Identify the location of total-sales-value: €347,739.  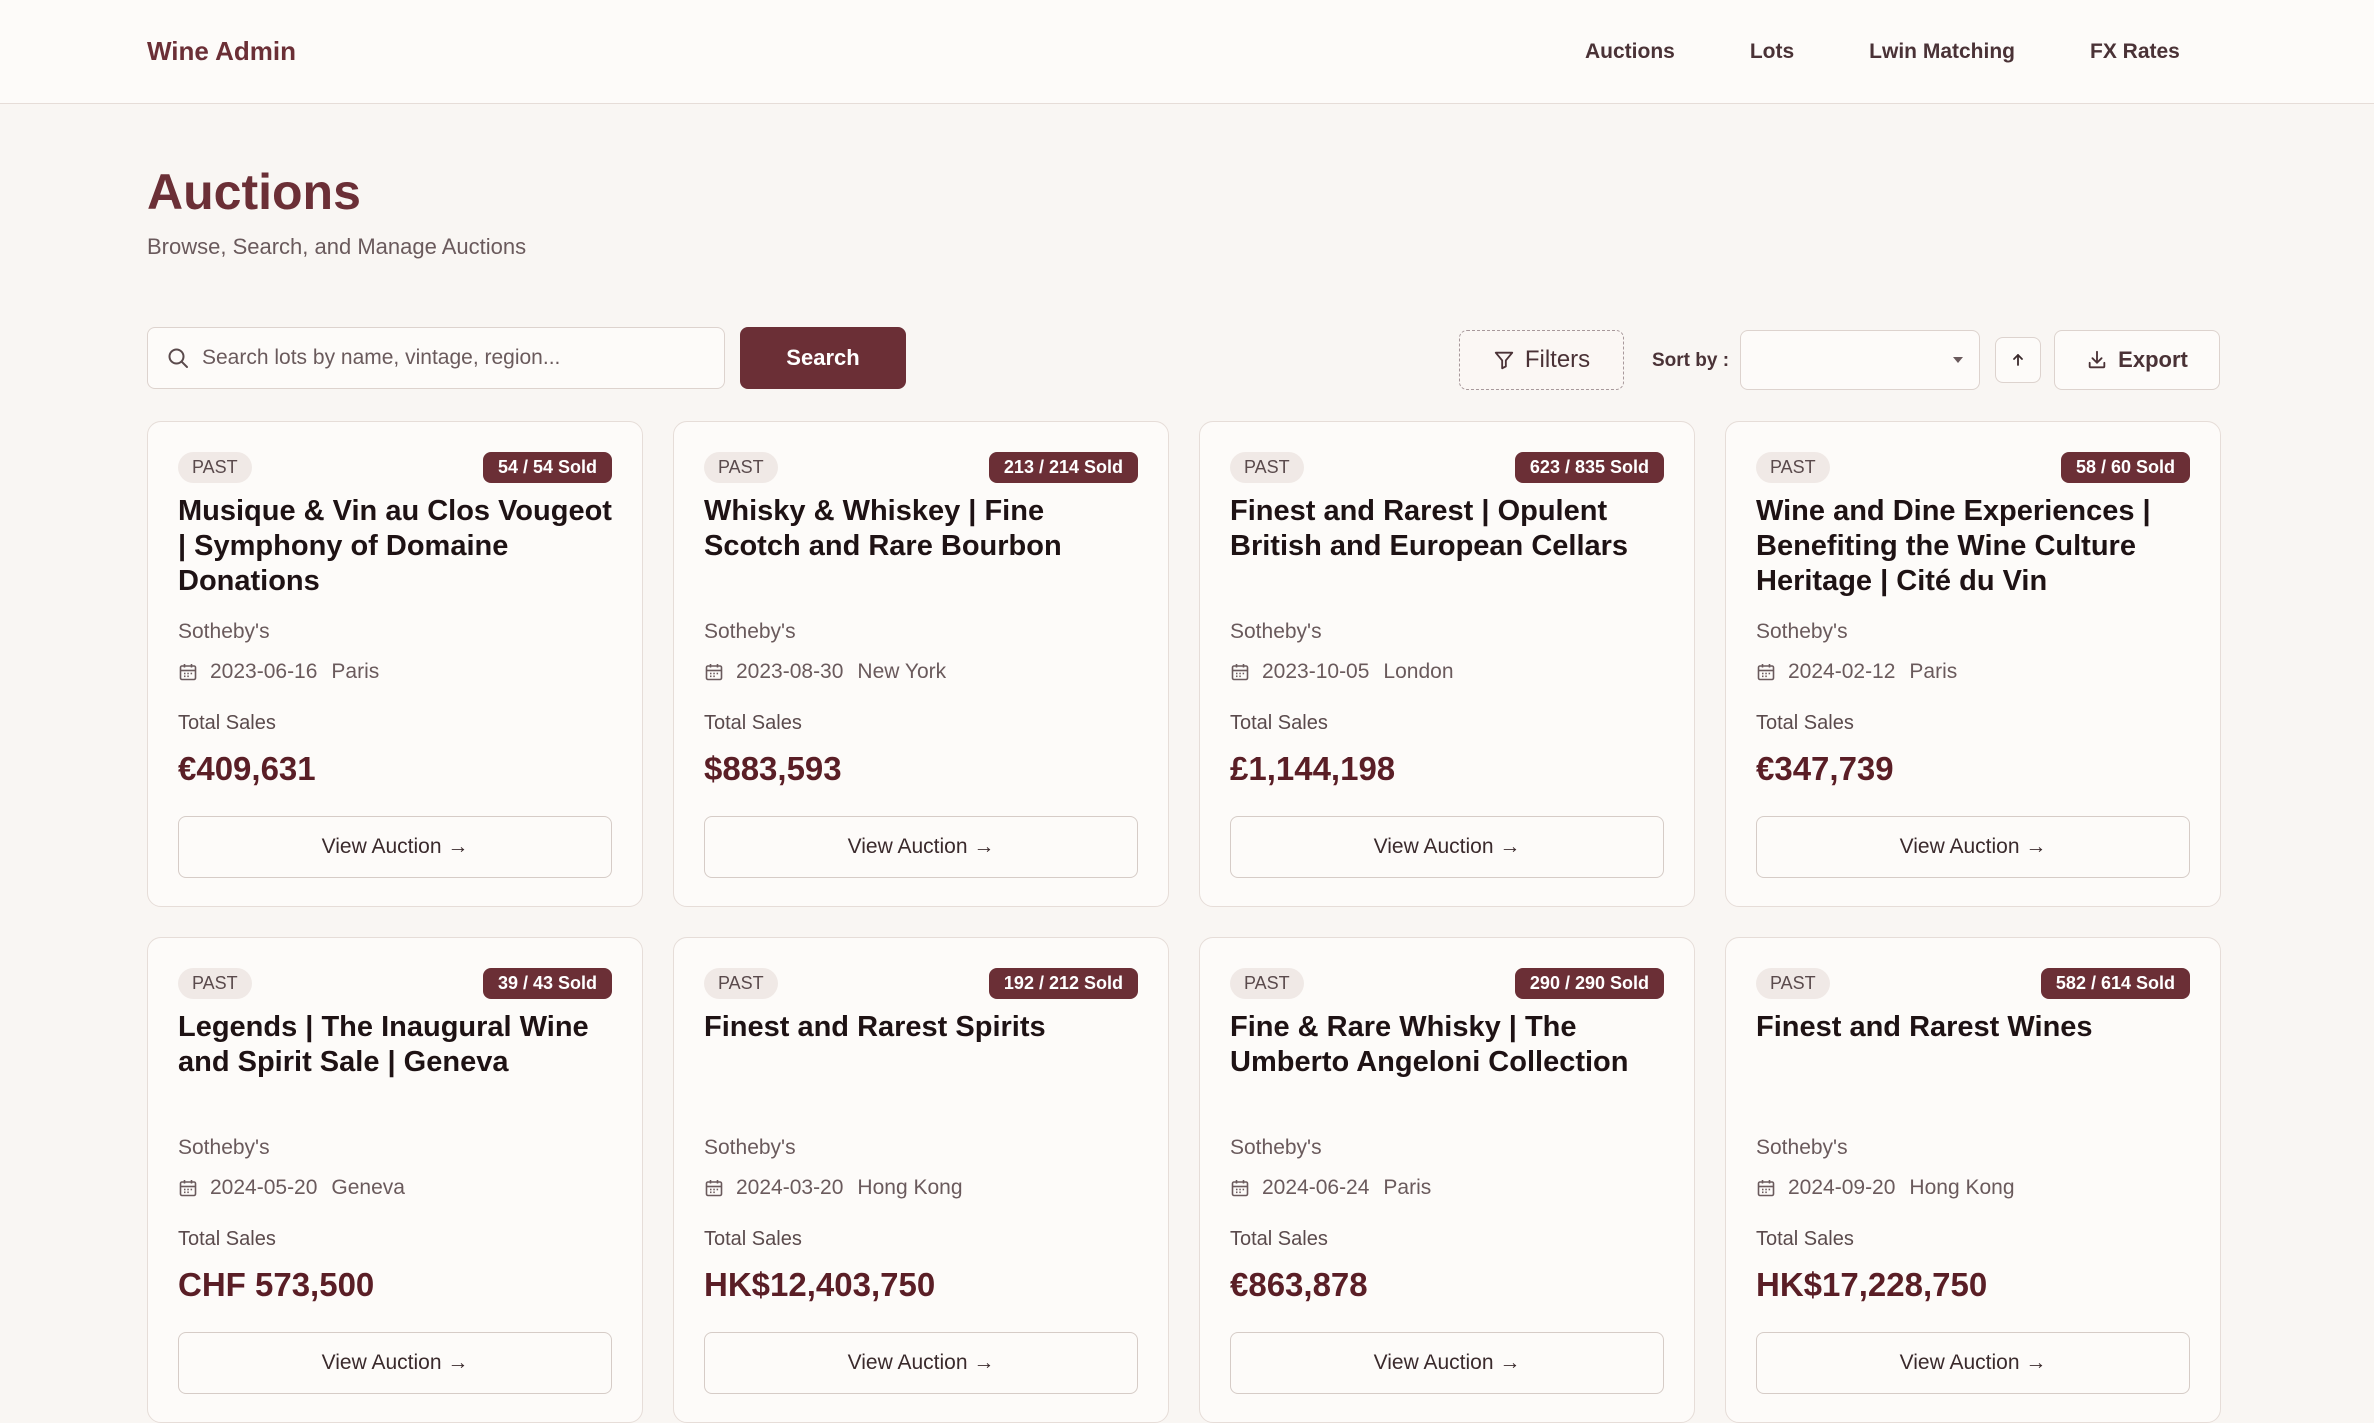
(1825, 768).